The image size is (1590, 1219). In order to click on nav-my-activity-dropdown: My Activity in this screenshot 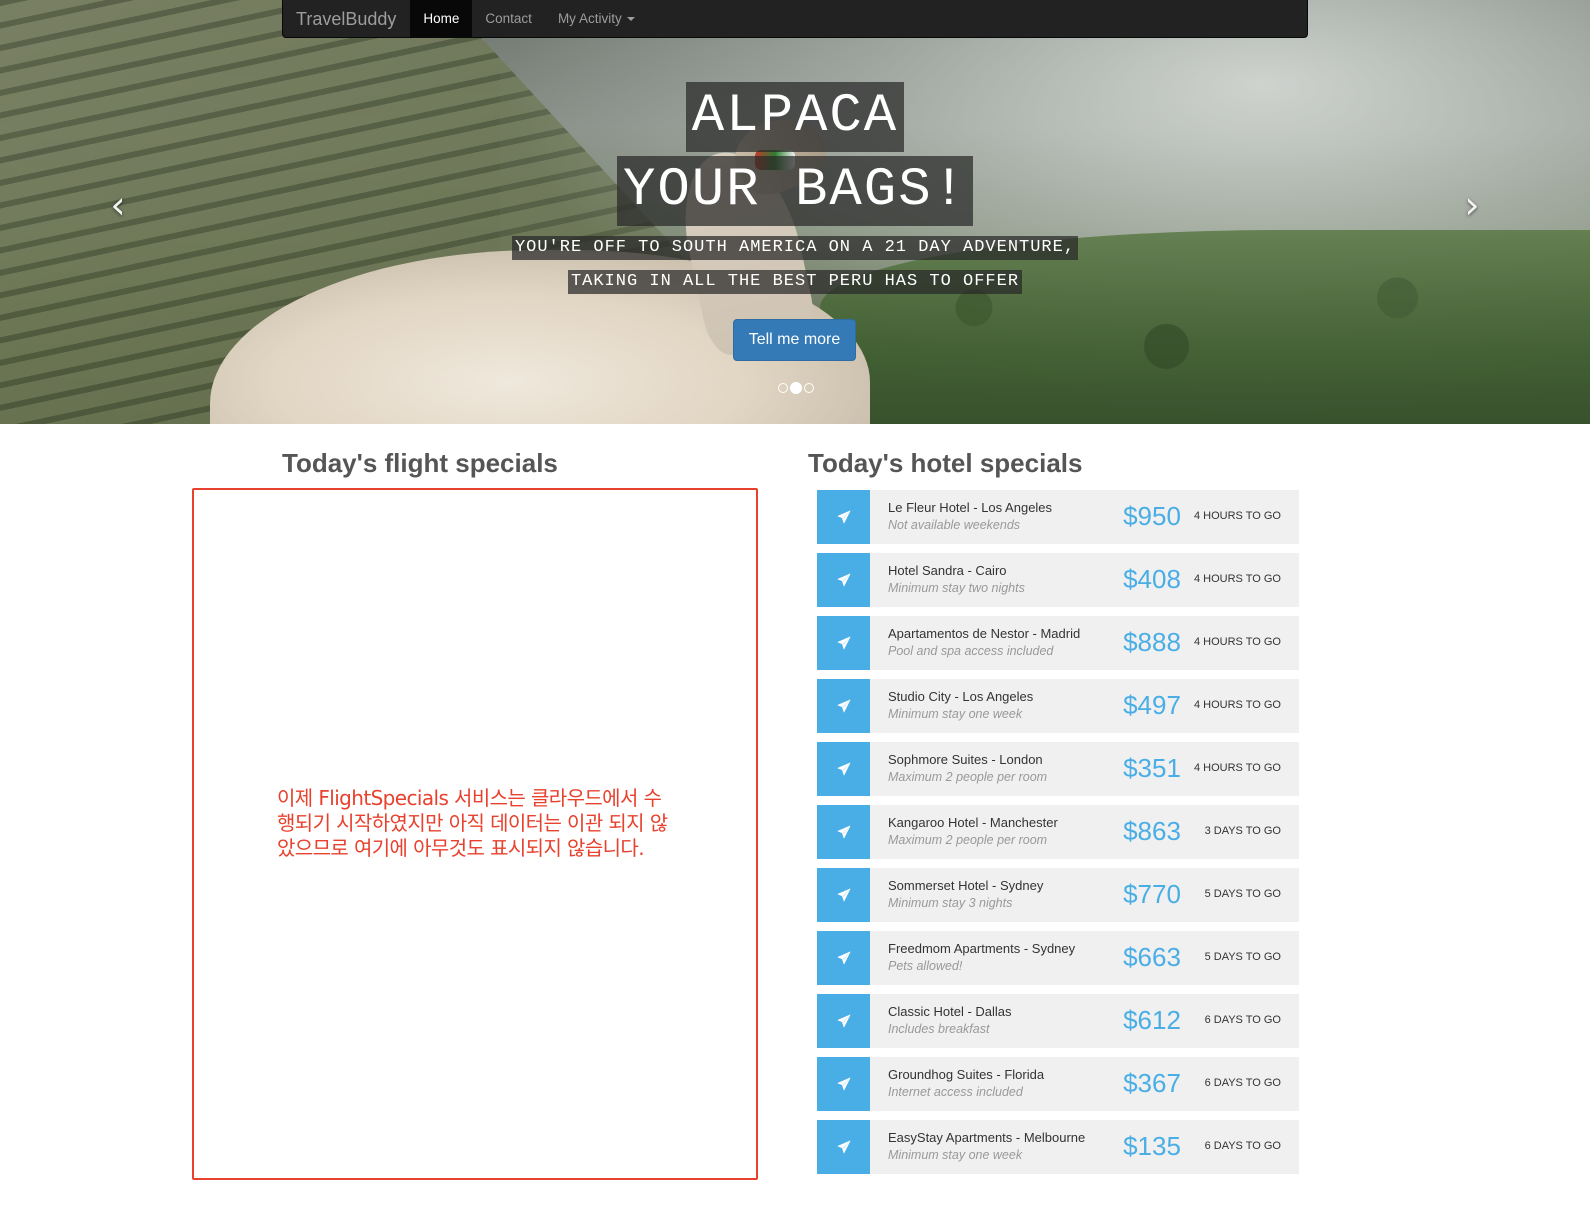, I will do `click(596, 18)`.